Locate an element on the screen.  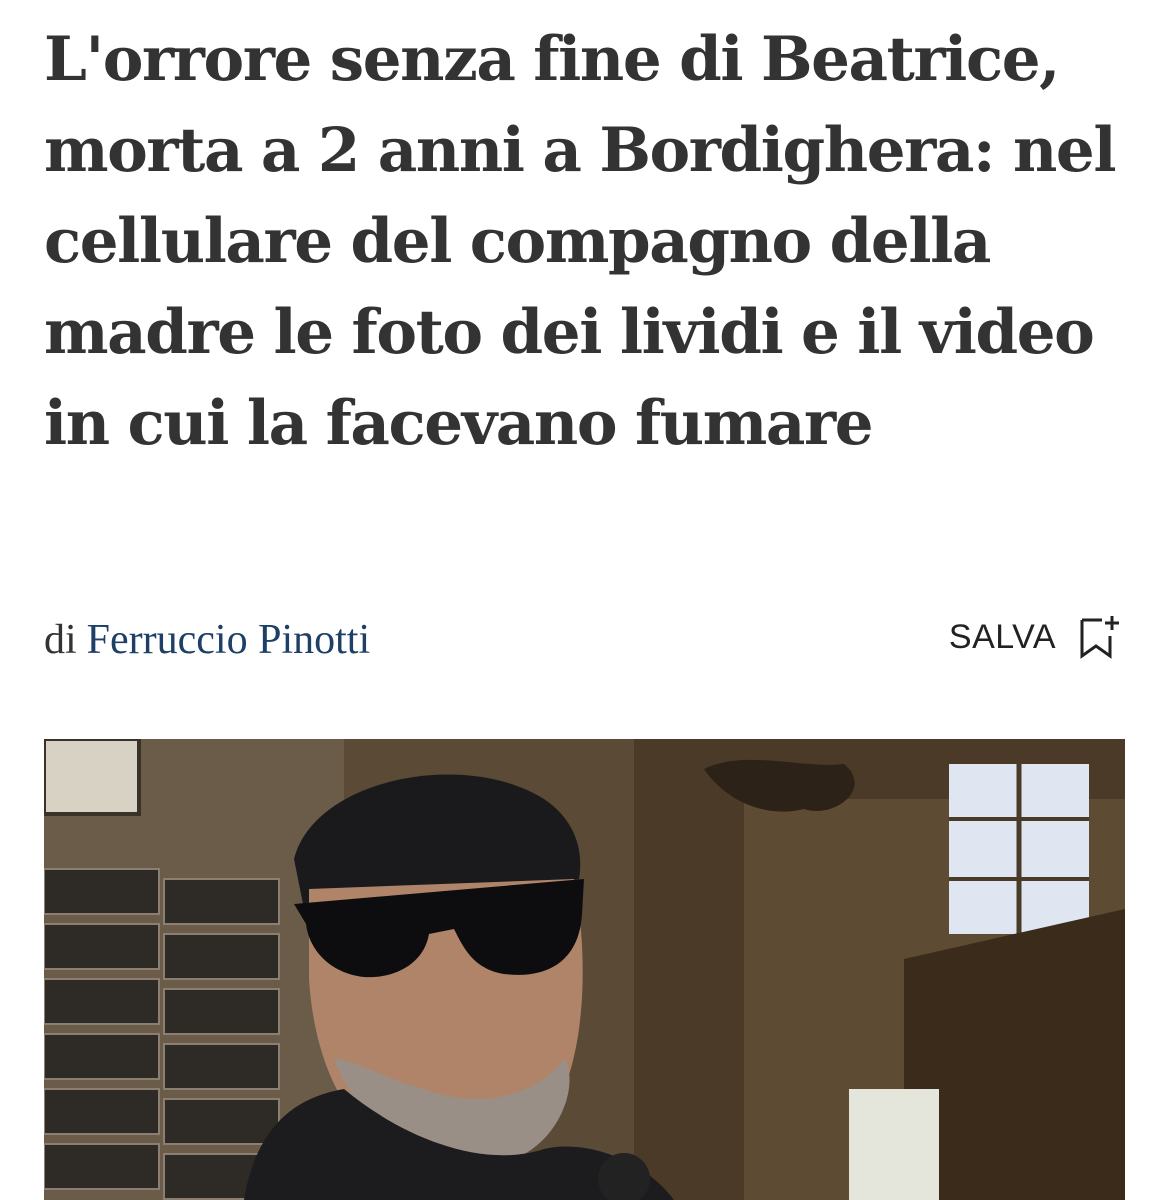
bookmark-add-icon is located at coordinates (1099, 637).